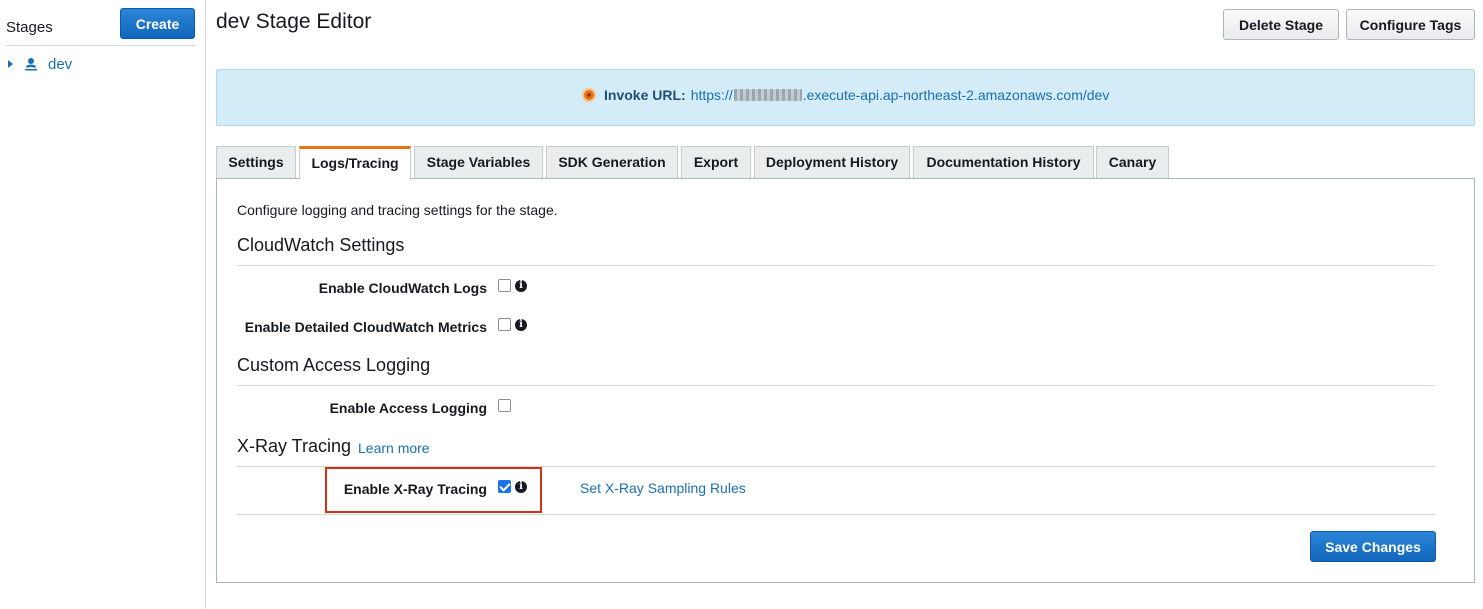 This screenshot has height=609, width=1483. Describe the element at coordinates (716, 162) in the screenshot. I see `tab-export: Export` at that location.